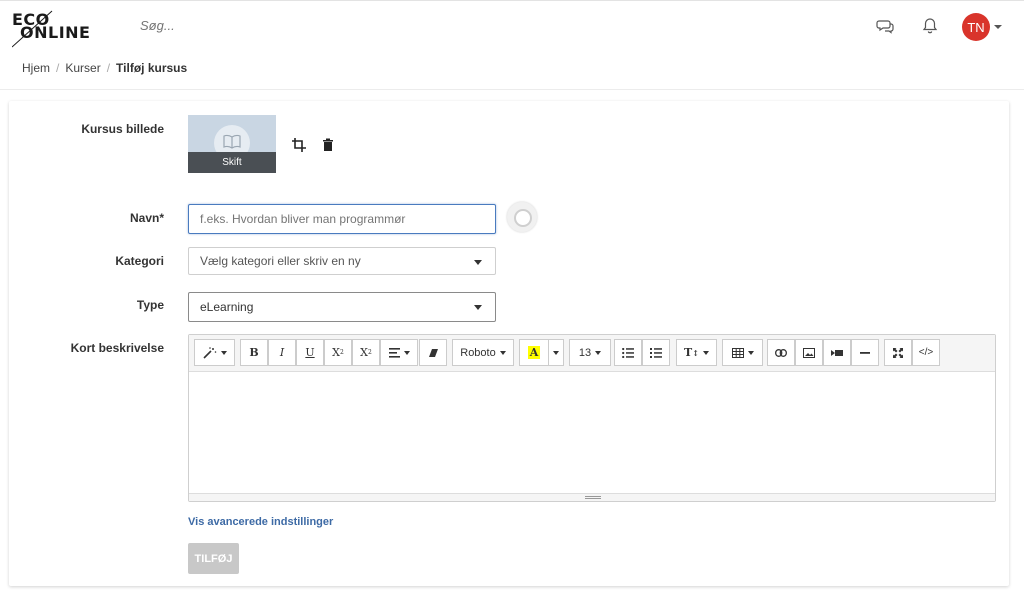  I want to click on font-color-dropdown, so click(556, 352).